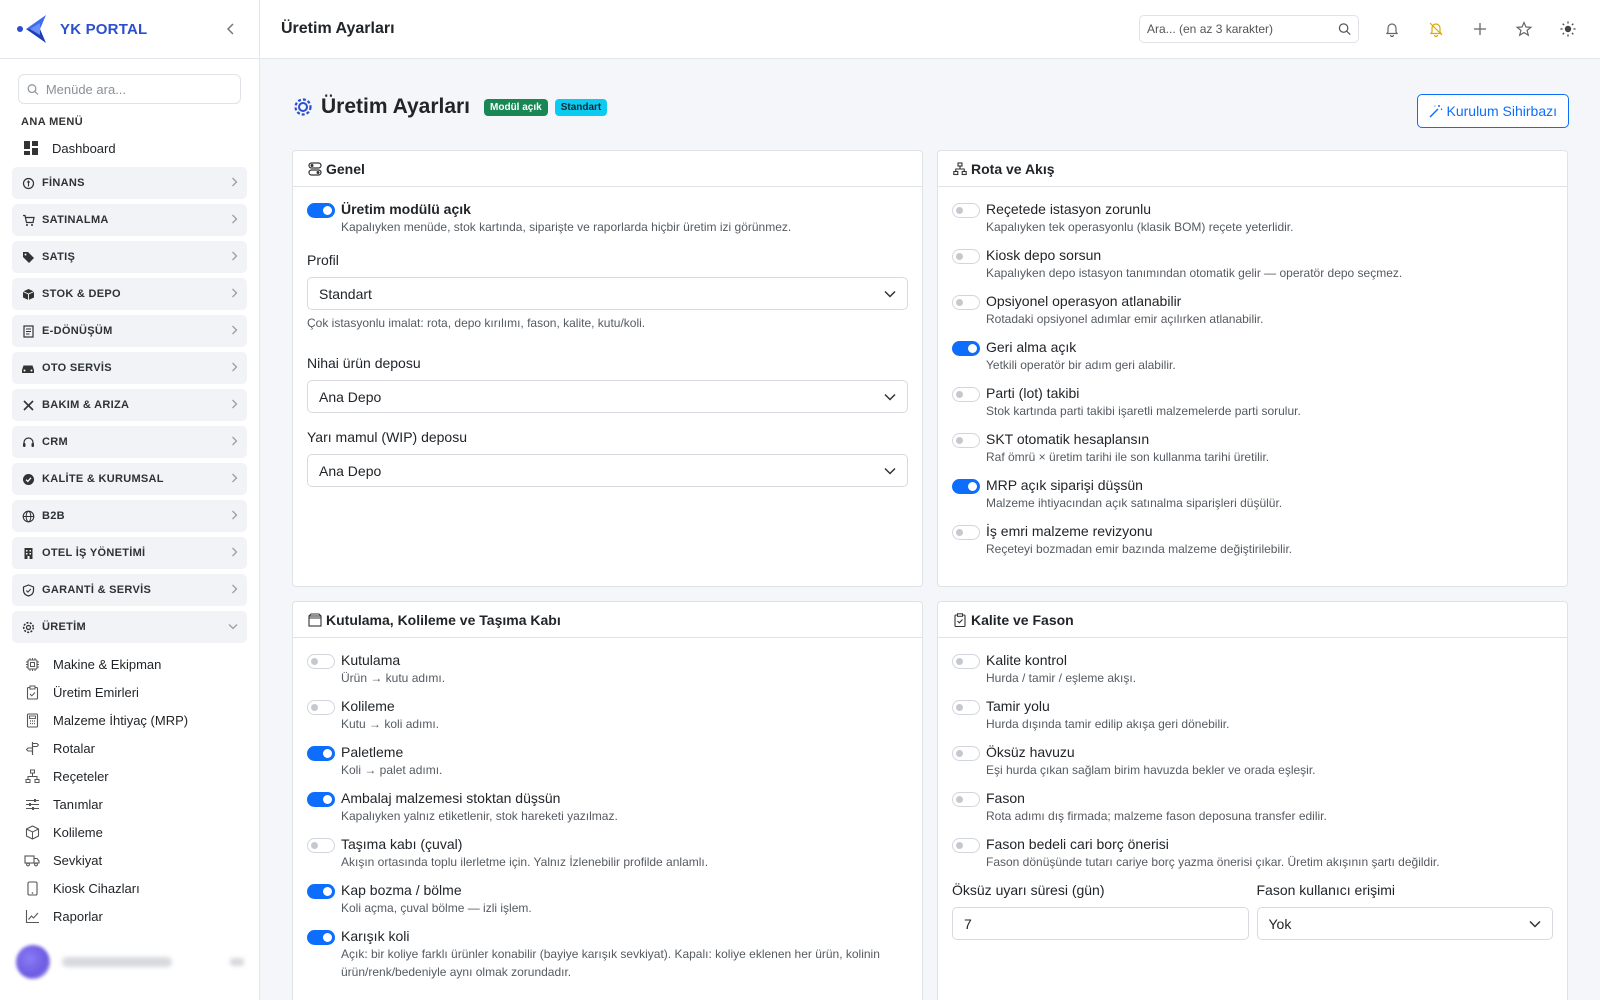 The width and height of the screenshot is (1600, 1000). Describe the element at coordinates (453, 107) in the screenshot. I see `page-header: Üretim Ayarları Modül açık Standart` at that location.